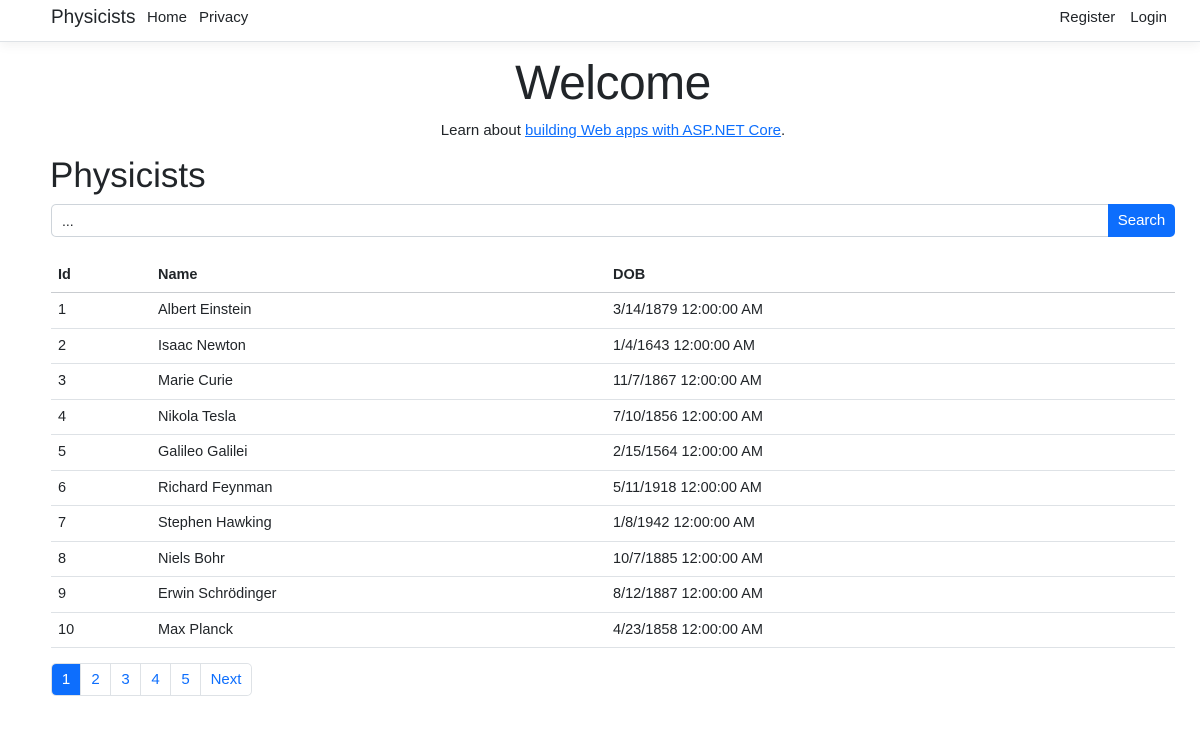  What do you see at coordinates (890, 488) in the screenshot?
I see `cell-dob: 5/11/1918 12:00:00 AM` at bounding box center [890, 488].